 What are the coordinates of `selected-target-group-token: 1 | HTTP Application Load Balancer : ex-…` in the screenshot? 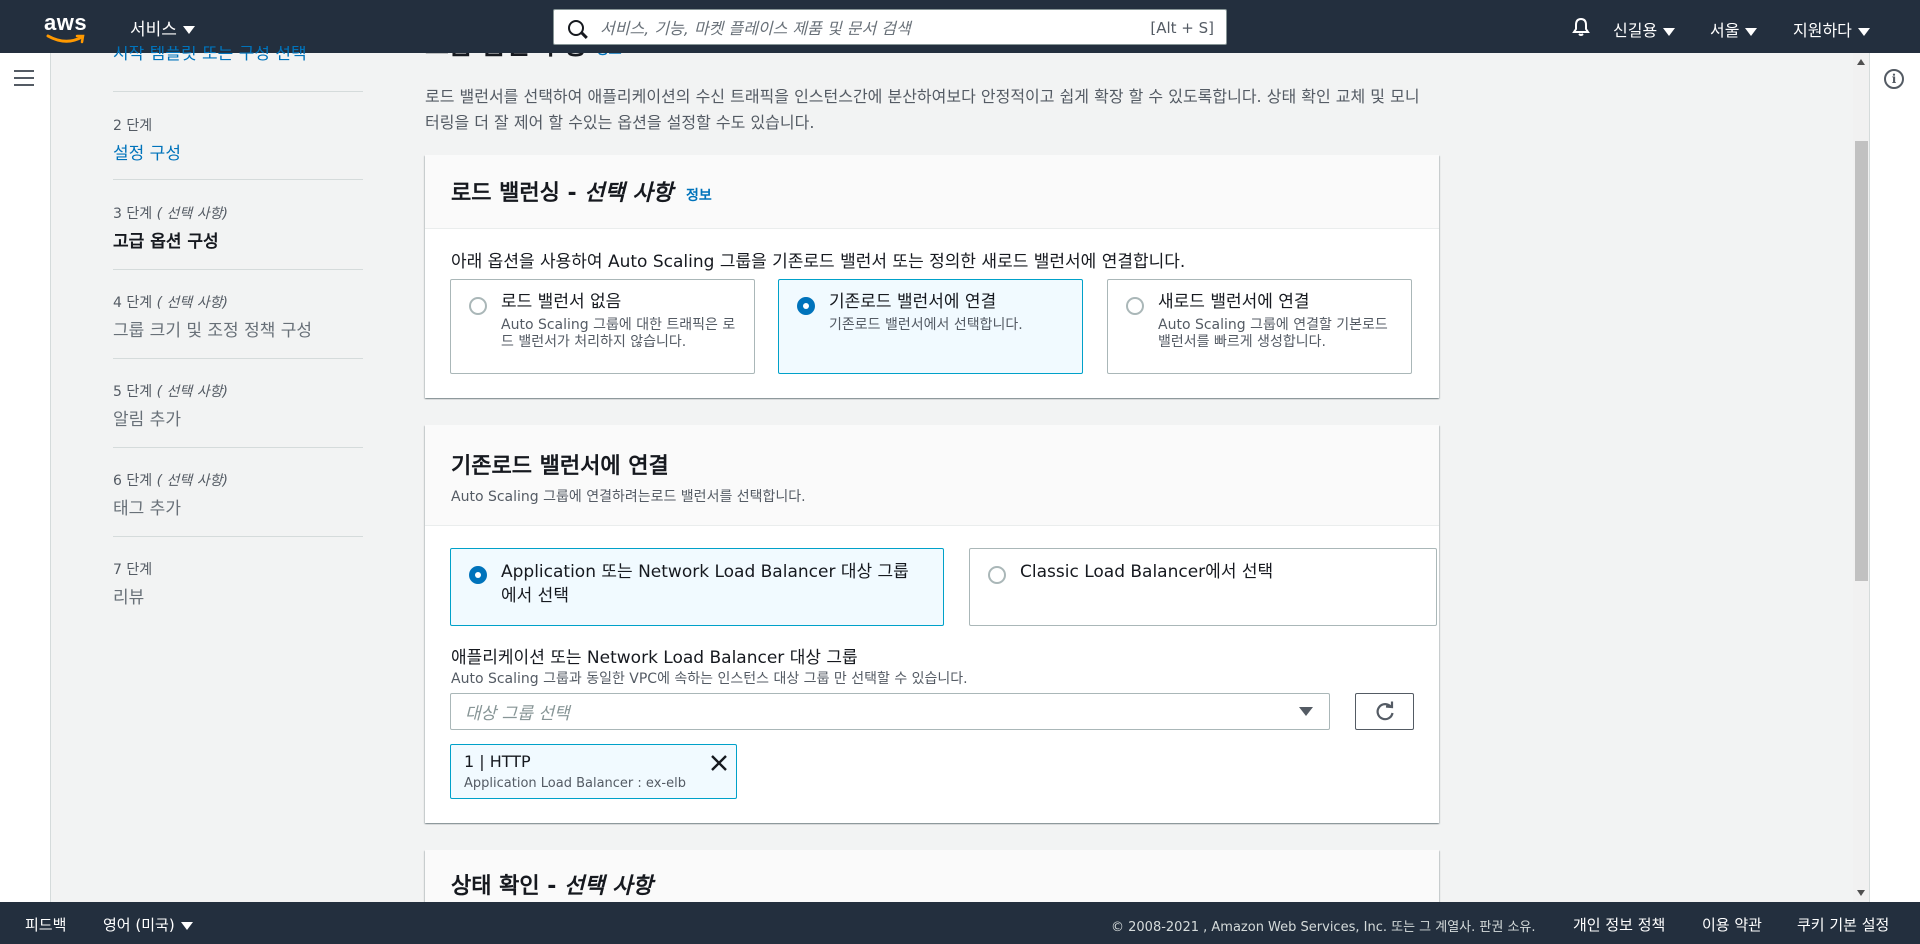 It's located at (593, 771).